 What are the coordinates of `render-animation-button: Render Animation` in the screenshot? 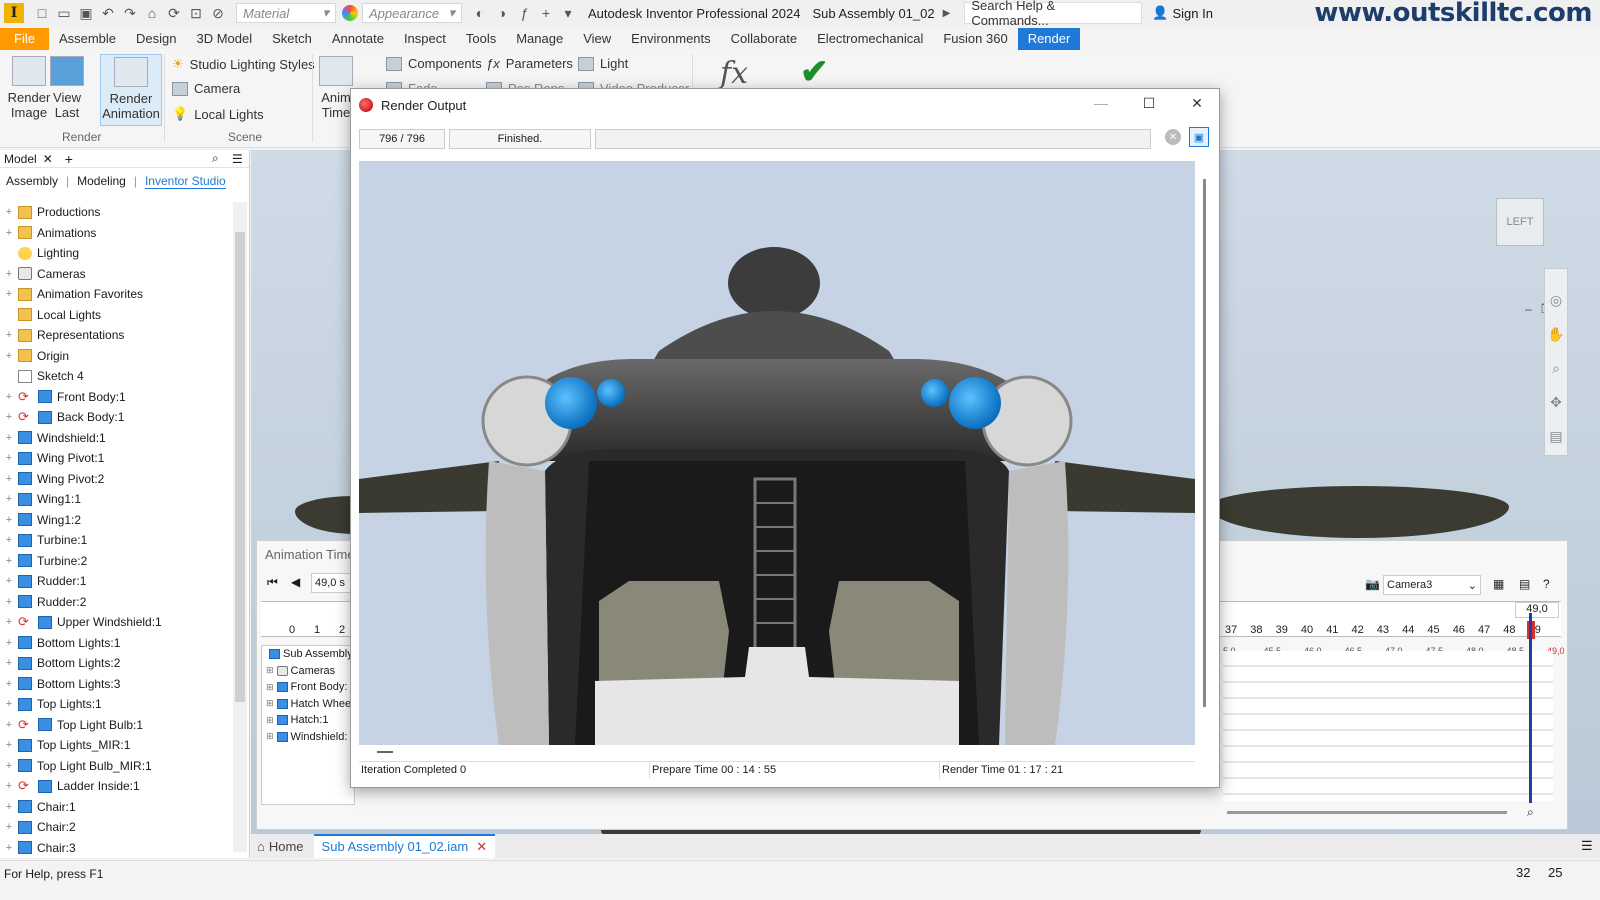 It's located at (131, 90).